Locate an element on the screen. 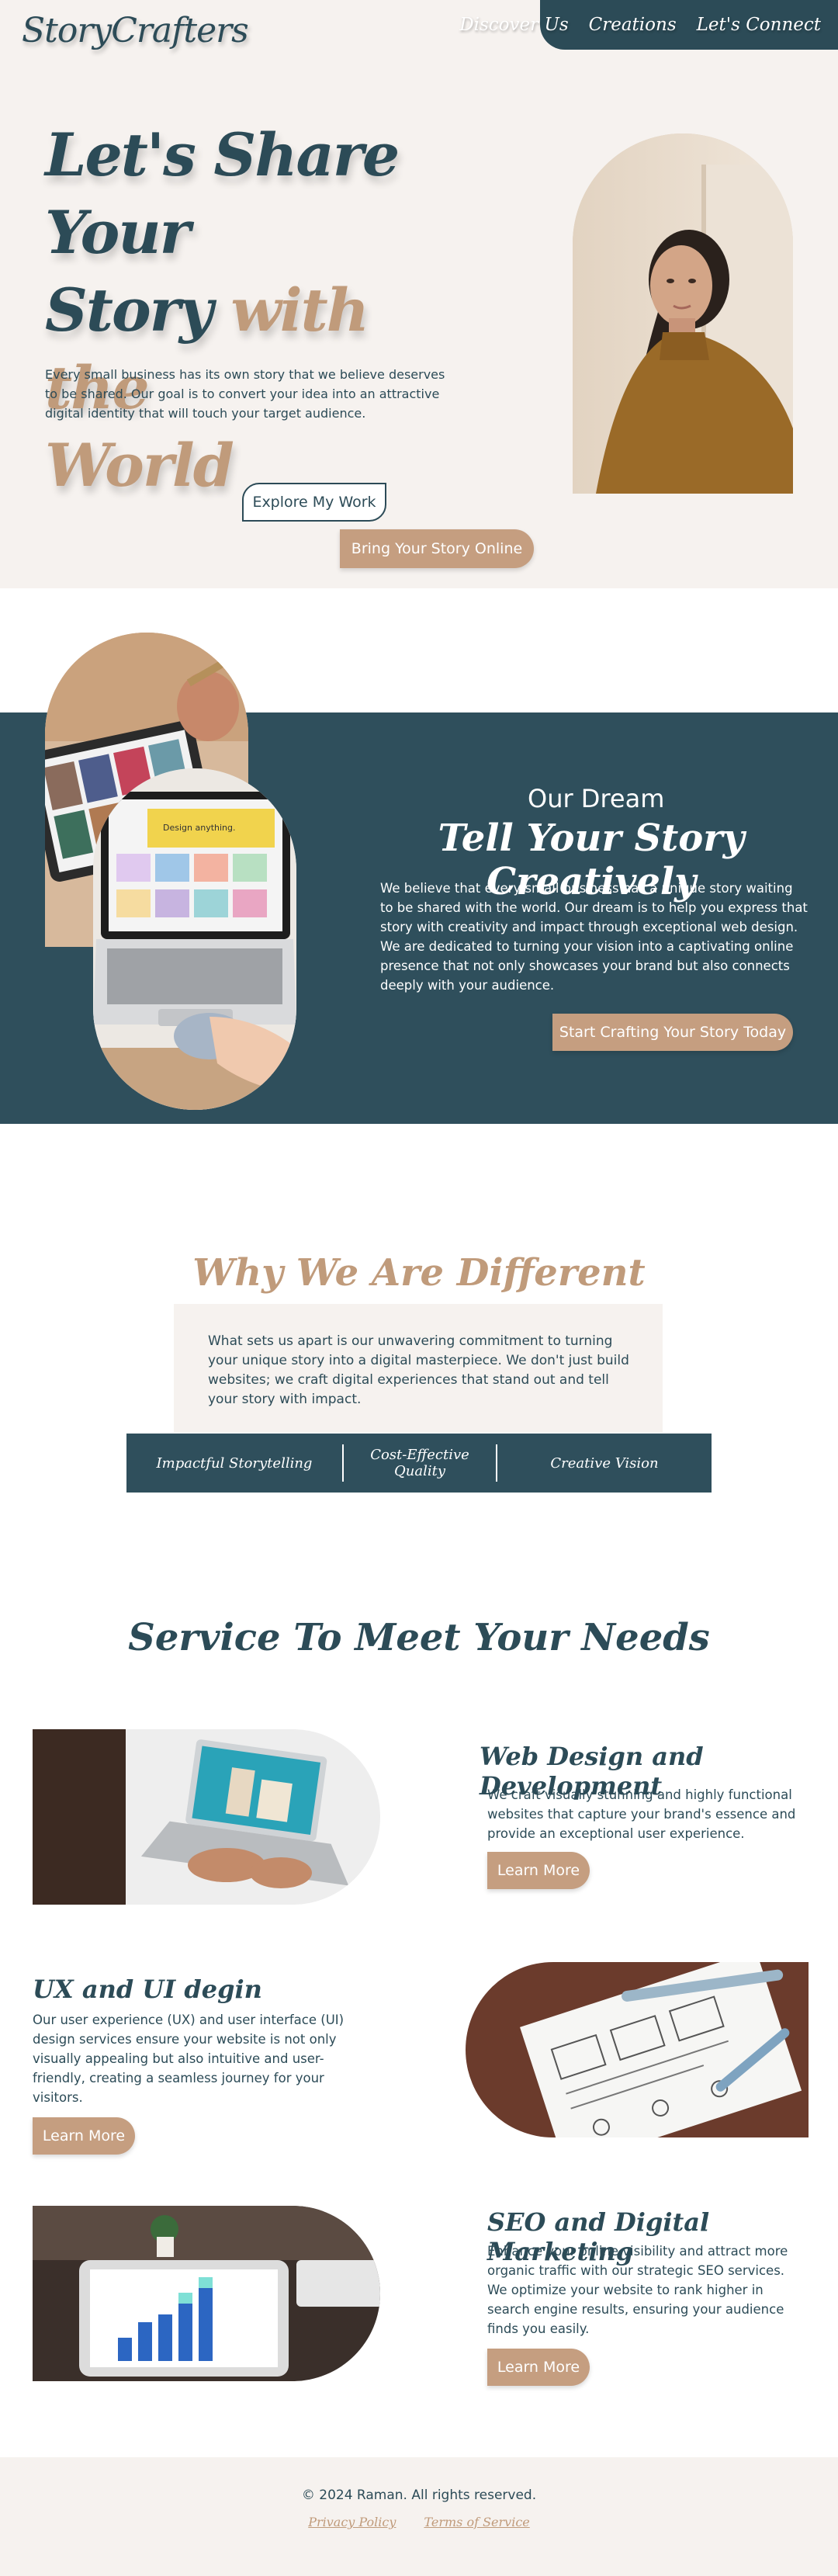 The width and height of the screenshot is (838, 2576). wireframe-sketch-photo is located at coordinates (637, 2049).